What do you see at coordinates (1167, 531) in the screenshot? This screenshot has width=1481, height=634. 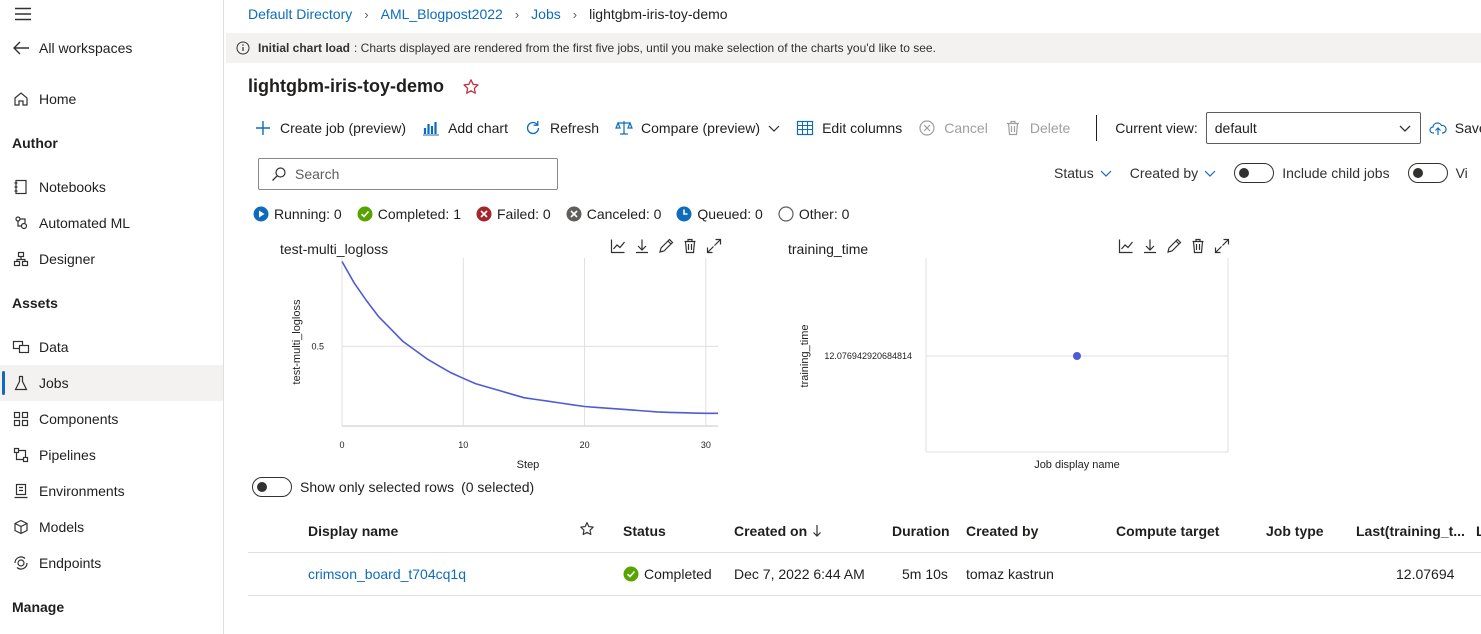 I see `column-header-compute-target: Compute target` at bounding box center [1167, 531].